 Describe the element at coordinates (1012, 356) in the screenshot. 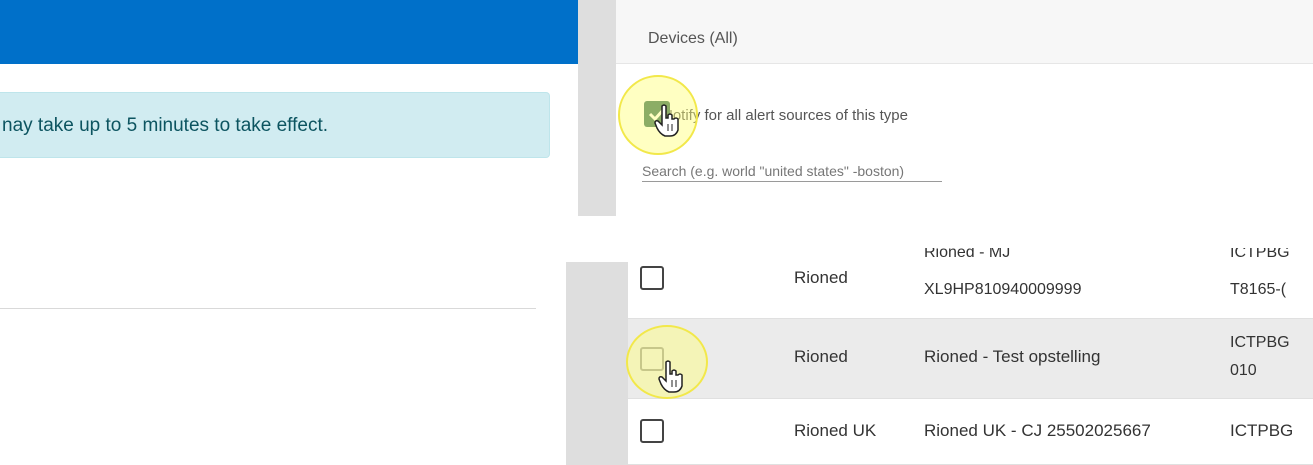

I see `cell-name-line1: Rioned - Test opstelling` at that location.